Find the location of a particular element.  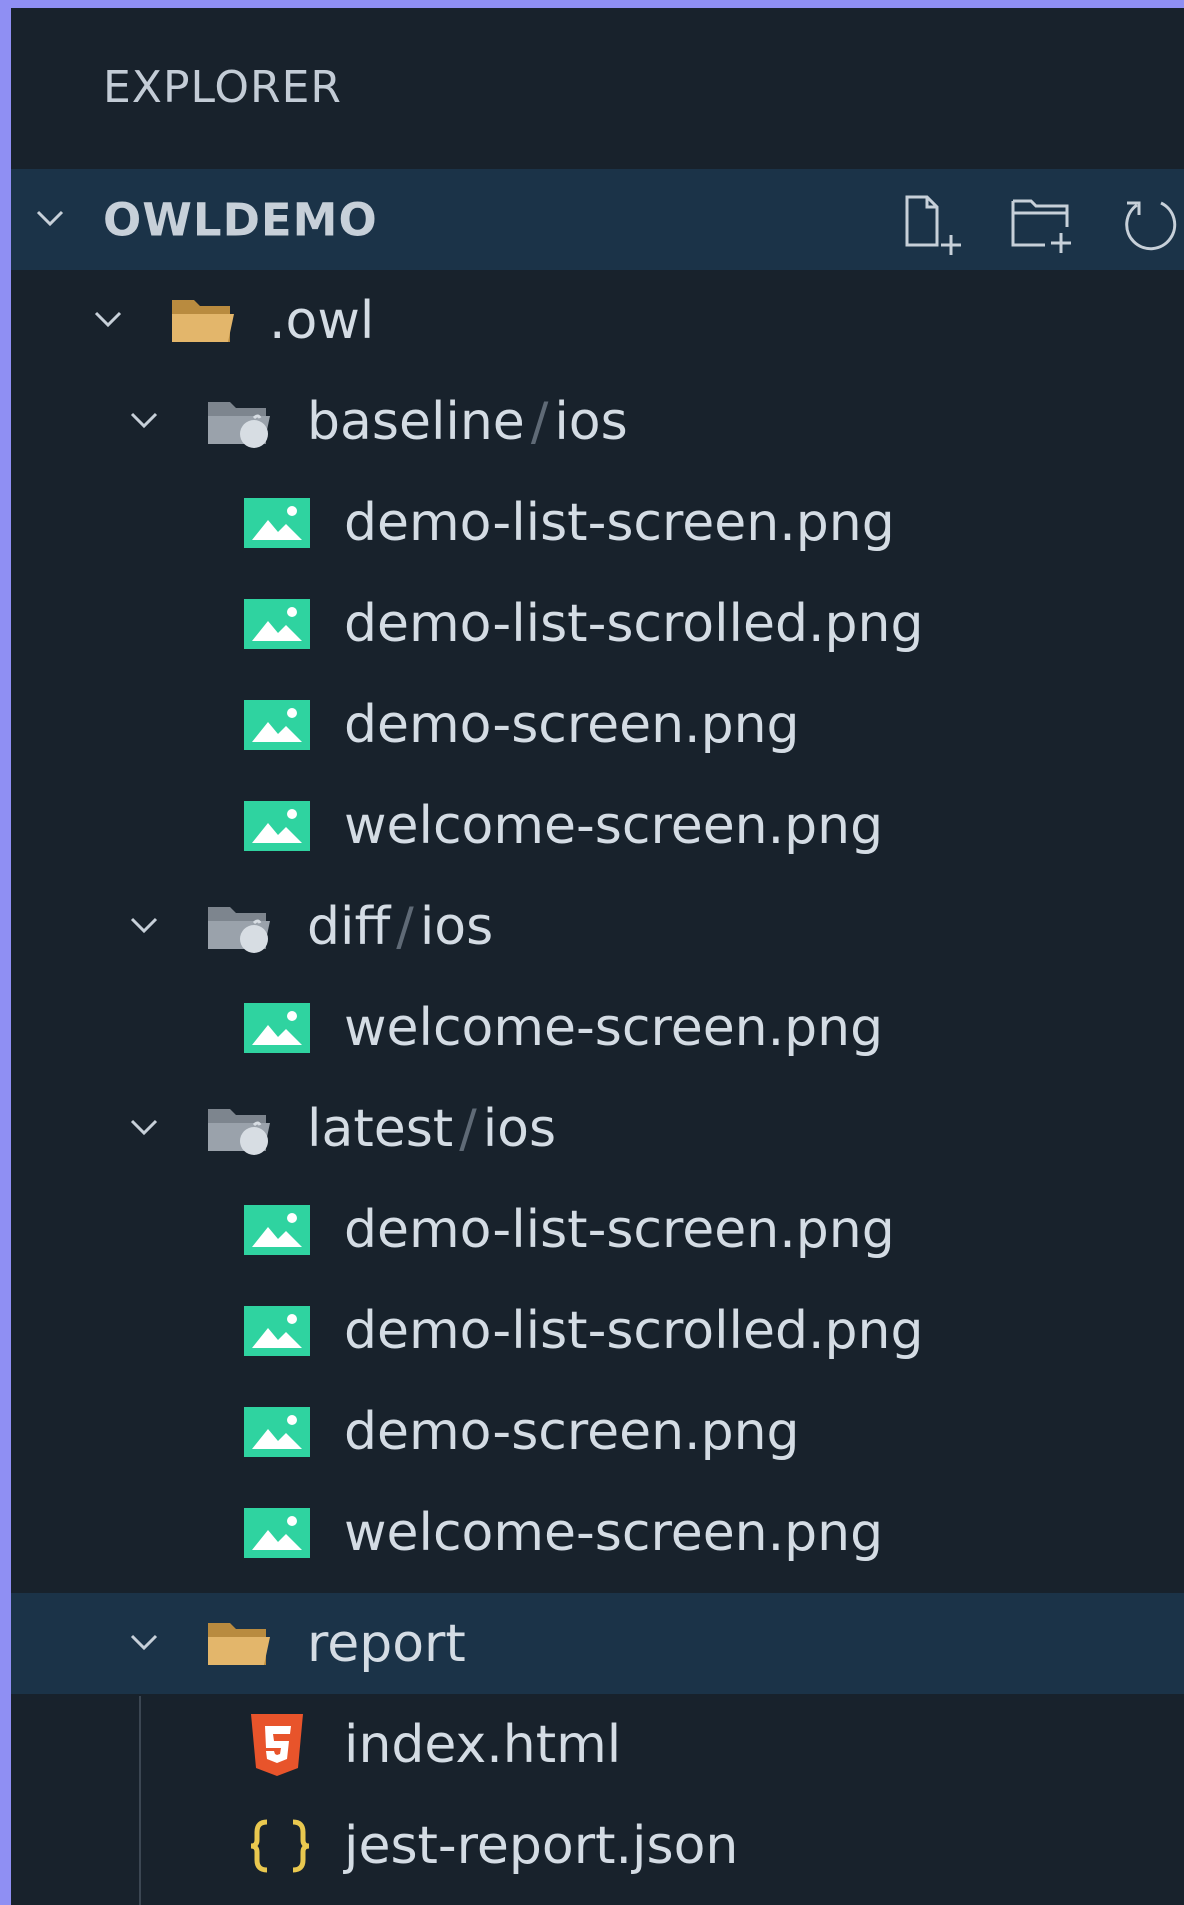

folder-row-diff-ios: diff / ios is located at coordinates (597, 926).